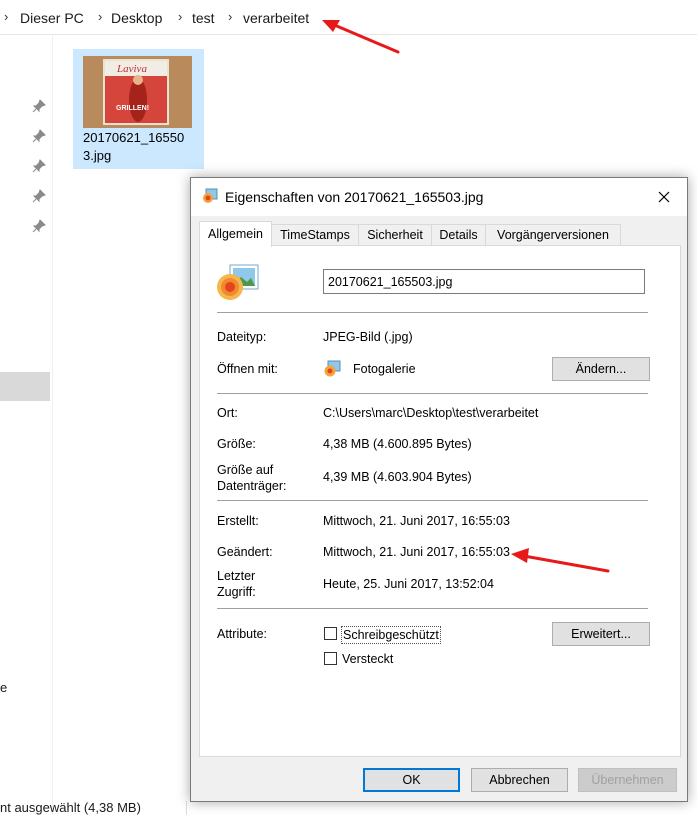 The image size is (697, 815). Describe the element at coordinates (236, 592) in the screenshot. I see `zugriff-label-2: Zugriff:` at that location.